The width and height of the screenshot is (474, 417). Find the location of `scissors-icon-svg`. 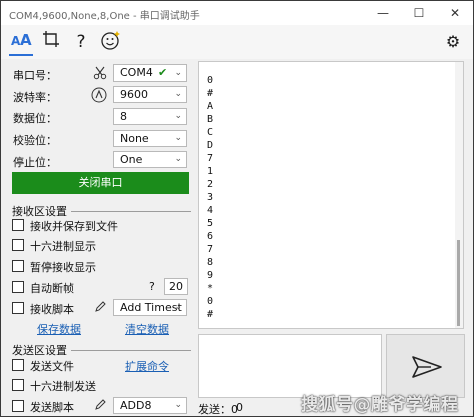

scissors-icon-svg is located at coordinates (100, 73).